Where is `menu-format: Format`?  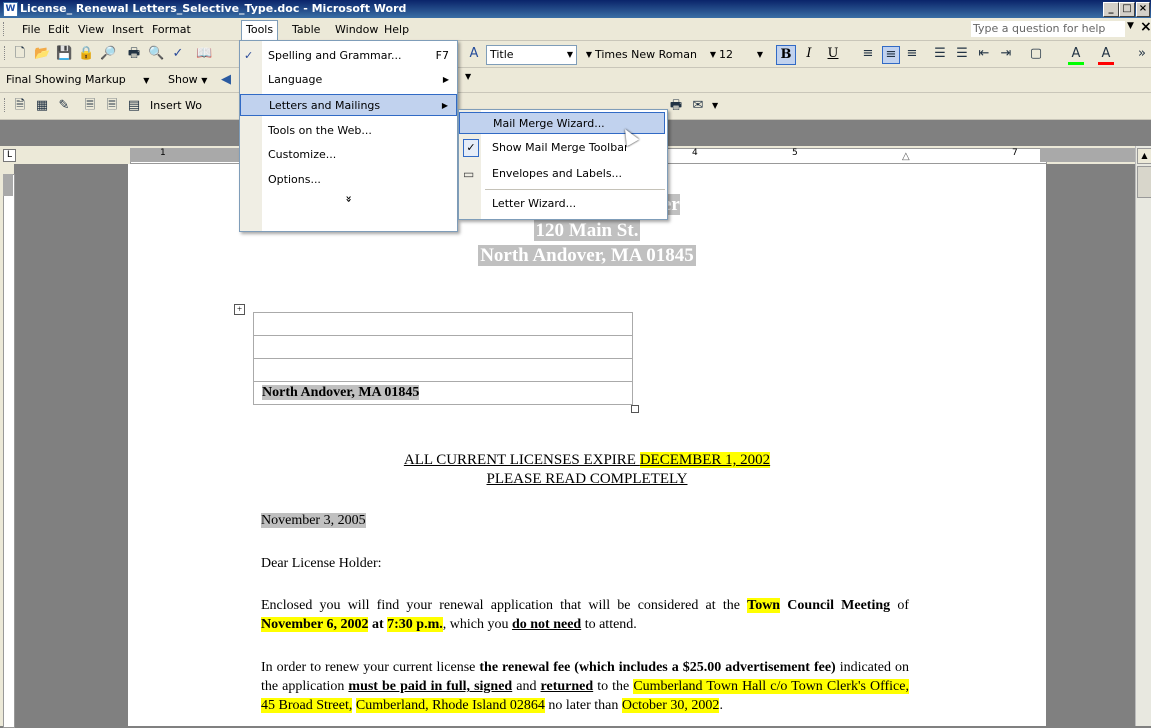
menu-format: Format is located at coordinates (171, 29).